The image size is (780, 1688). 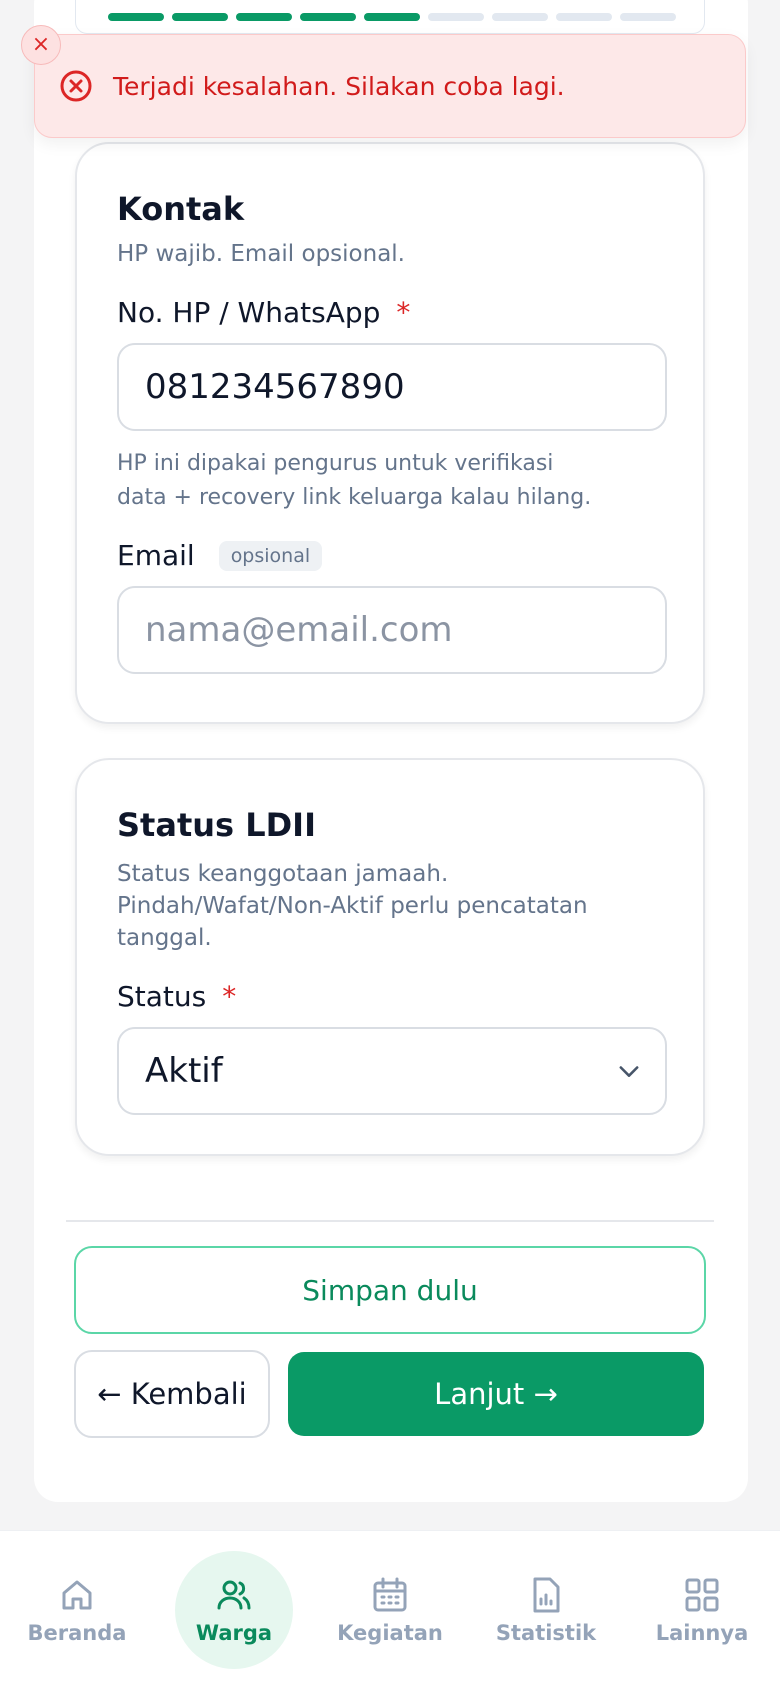 I want to click on bottom-navigation: Beranda Warga Kegiatan Statistik Lainnya, so click(x=390, y=1609).